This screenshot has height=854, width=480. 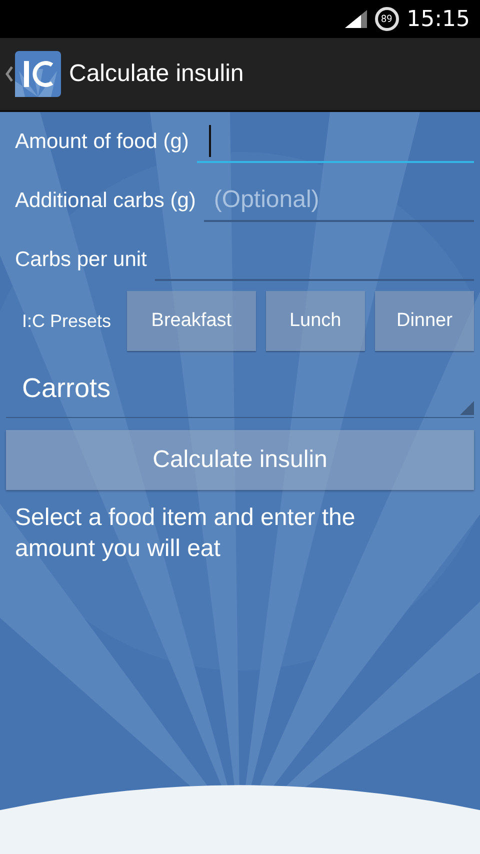 I want to click on calculate-button: Calculate insulin, so click(x=240, y=460).